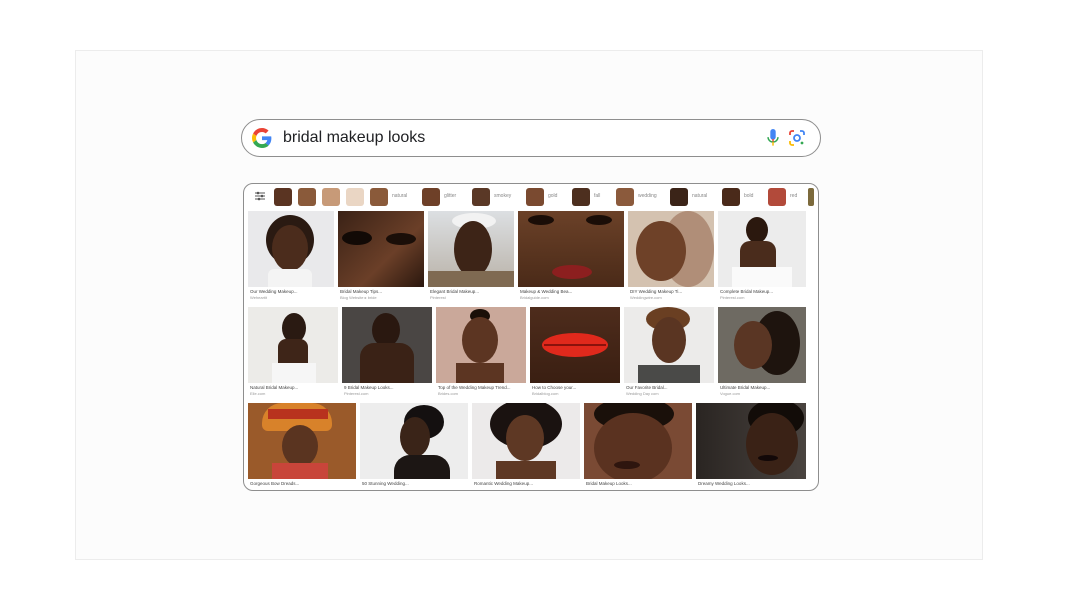 Image resolution: width=1092 pixels, height=614 pixels. I want to click on result-source: Weheartit, so click(259, 297).